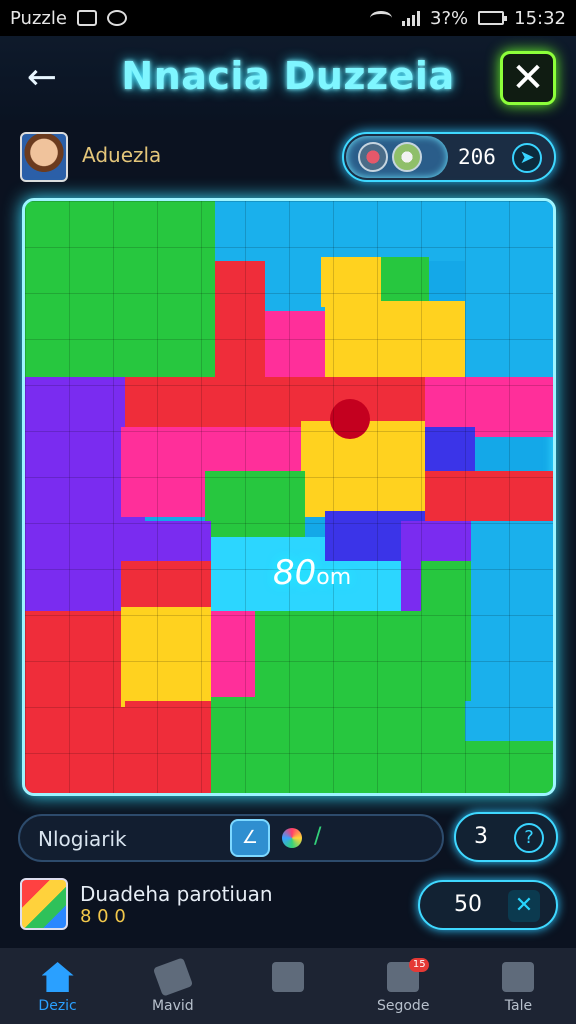  I want to click on battery-percent: 3?%, so click(449, 18).